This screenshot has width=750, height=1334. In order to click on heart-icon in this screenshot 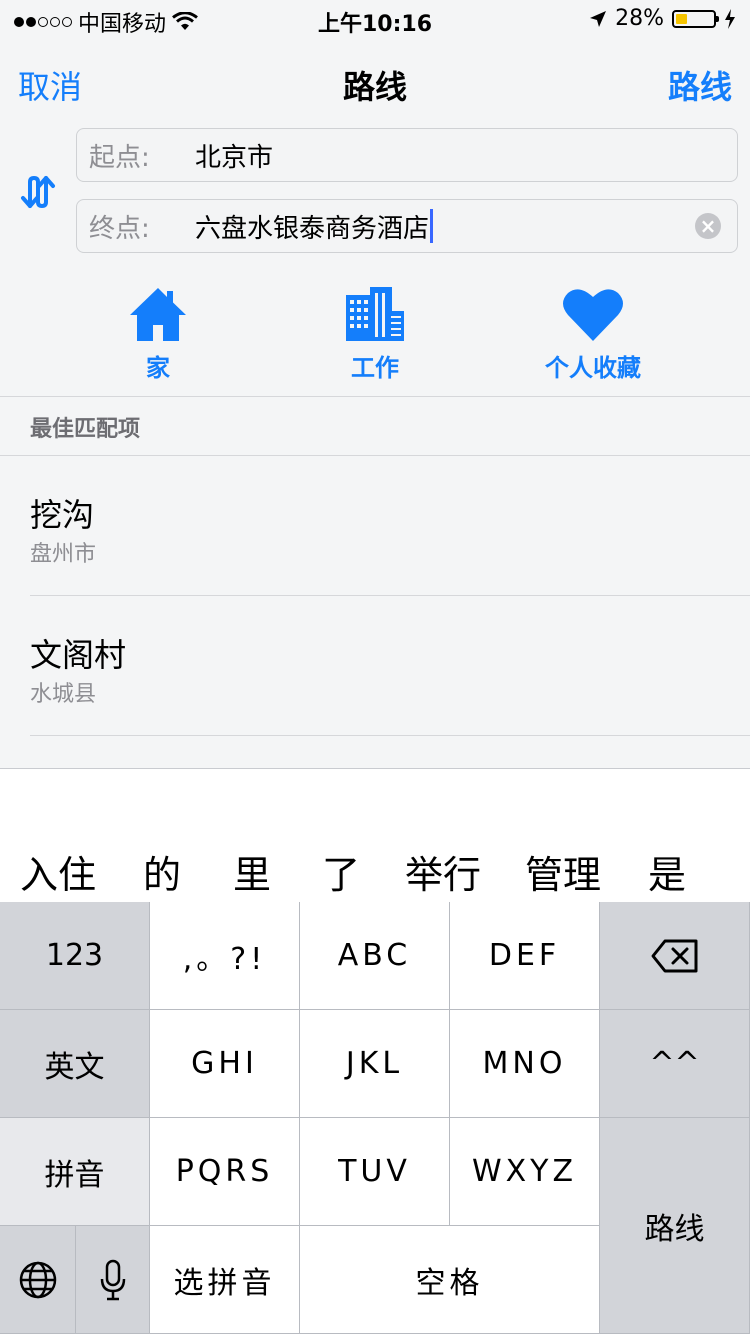, I will do `click(593, 315)`.